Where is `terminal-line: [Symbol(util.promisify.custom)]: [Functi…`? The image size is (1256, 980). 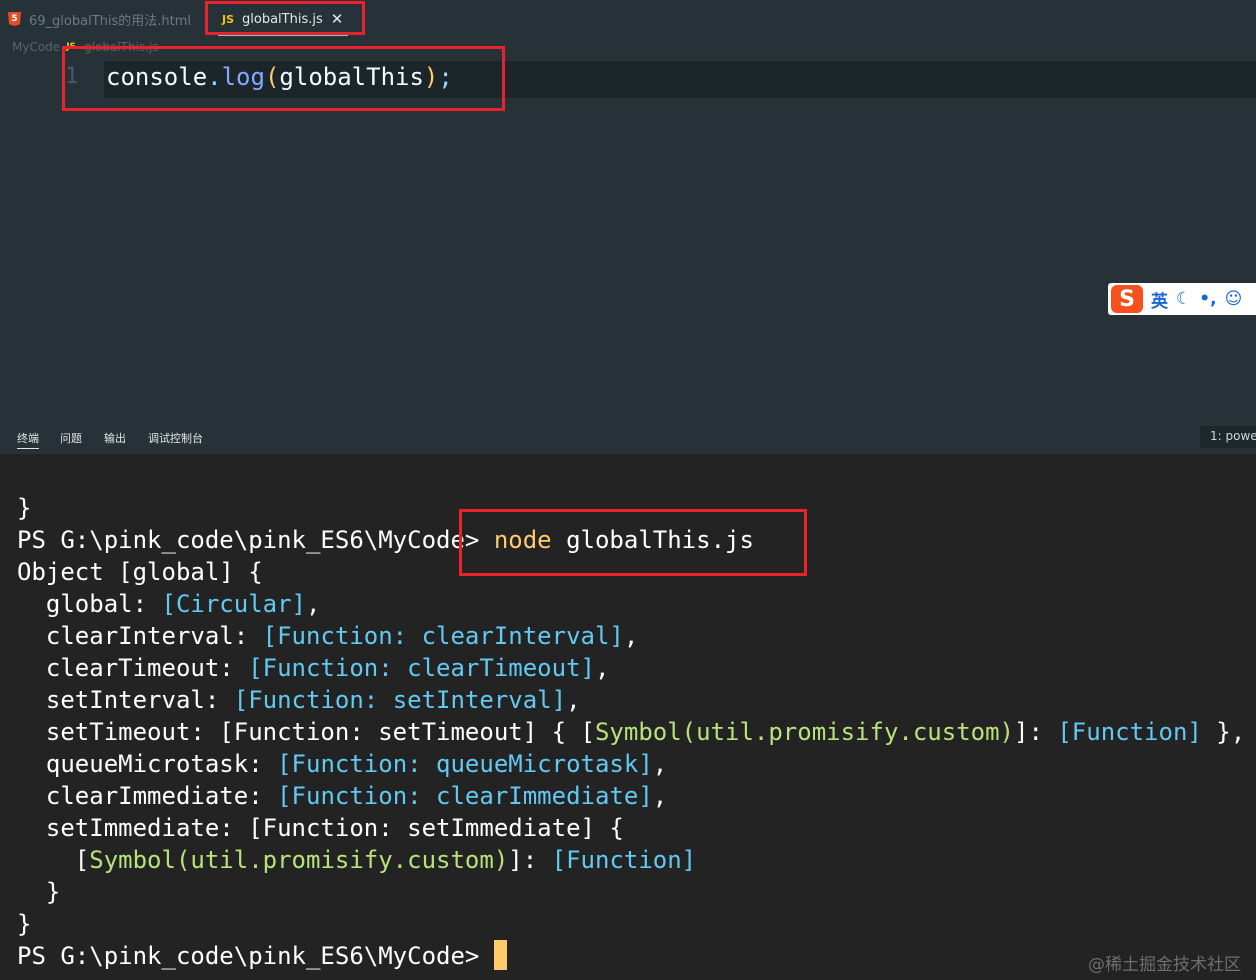
terminal-line: [Symbol(util.promisify.custom)]: [Functi… is located at coordinates (357, 860).